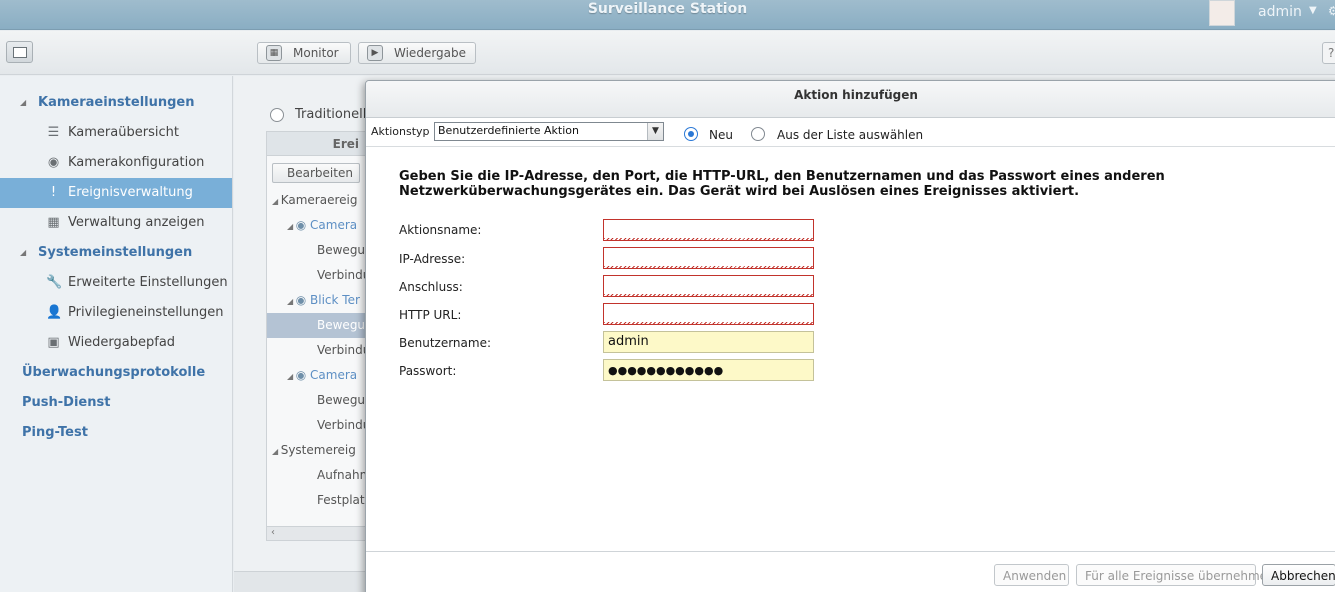 The height and width of the screenshot is (592, 1335). Describe the element at coordinates (691, 134) in the screenshot. I see `radio-new` at that location.